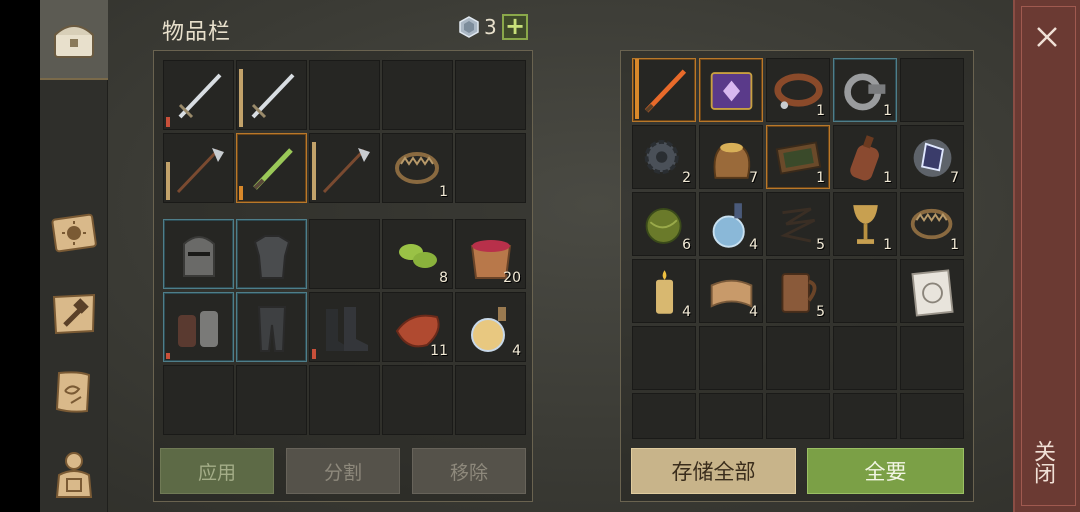 The image size is (1080, 512). What do you see at coordinates (1046, 256) in the screenshot?
I see `close-panel` at bounding box center [1046, 256].